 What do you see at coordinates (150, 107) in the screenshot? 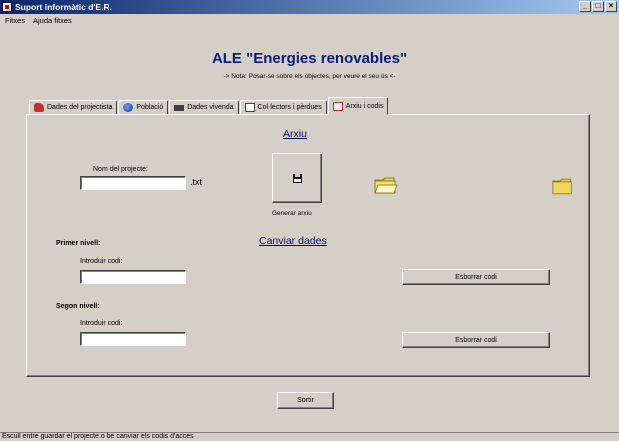
I see `tab-label: Població` at bounding box center [150, 107].